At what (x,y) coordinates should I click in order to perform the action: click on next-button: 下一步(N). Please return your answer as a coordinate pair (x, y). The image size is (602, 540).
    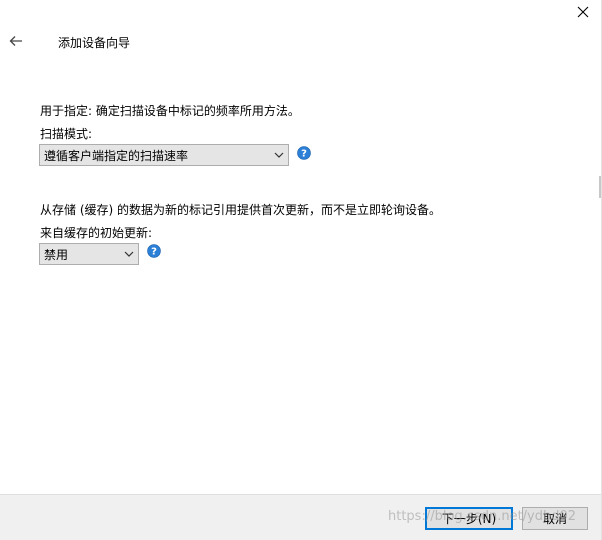
    Looking at the image, I should click on (469, 518).